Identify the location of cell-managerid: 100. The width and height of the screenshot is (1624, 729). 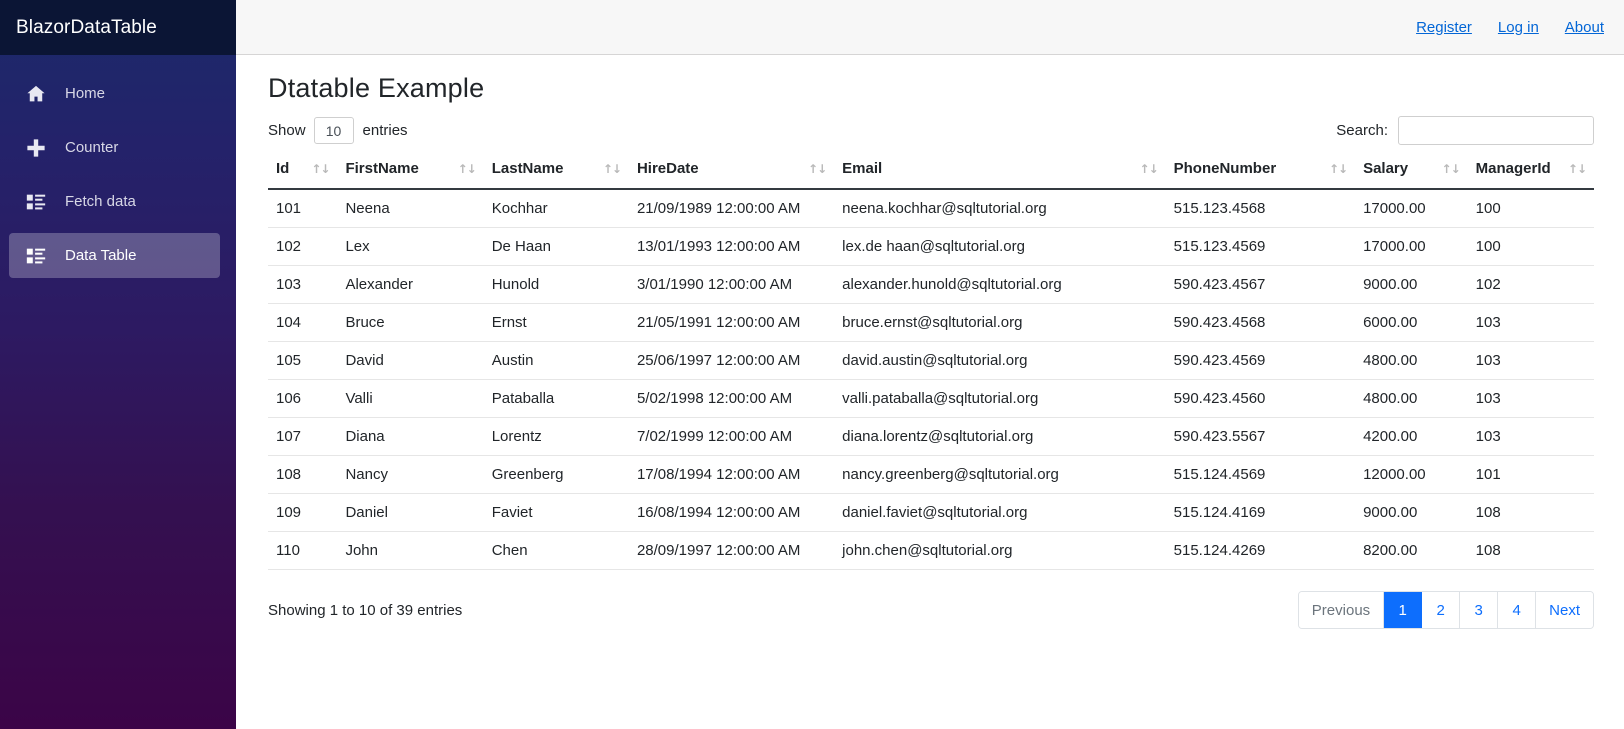
(1530, 246).